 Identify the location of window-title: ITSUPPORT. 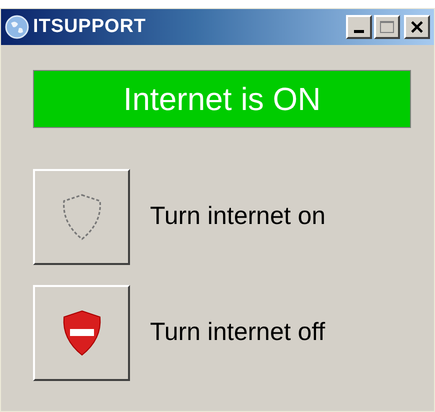
(89, 26).